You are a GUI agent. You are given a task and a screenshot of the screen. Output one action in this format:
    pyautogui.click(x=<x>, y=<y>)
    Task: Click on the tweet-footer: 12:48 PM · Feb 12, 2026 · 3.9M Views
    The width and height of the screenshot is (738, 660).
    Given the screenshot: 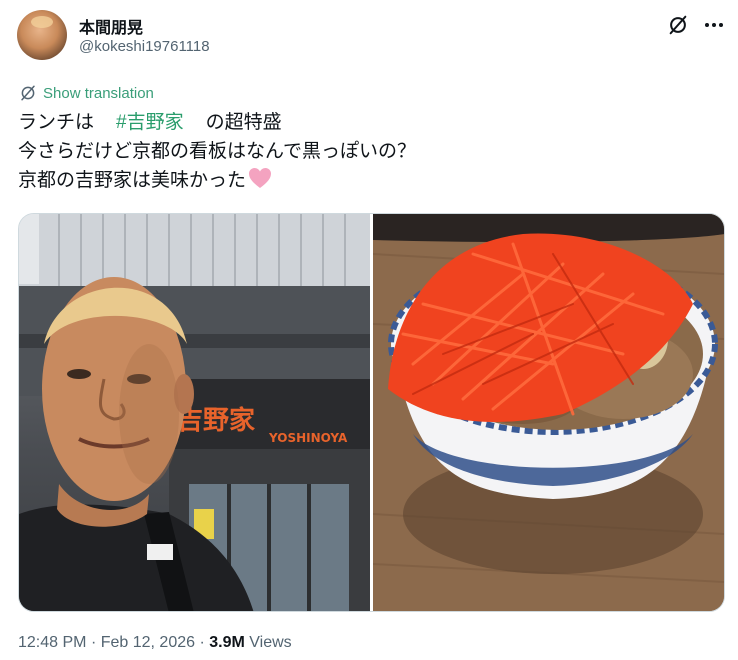 What is the action you would take?
    pyautogui.click(x=155, y=642)
    